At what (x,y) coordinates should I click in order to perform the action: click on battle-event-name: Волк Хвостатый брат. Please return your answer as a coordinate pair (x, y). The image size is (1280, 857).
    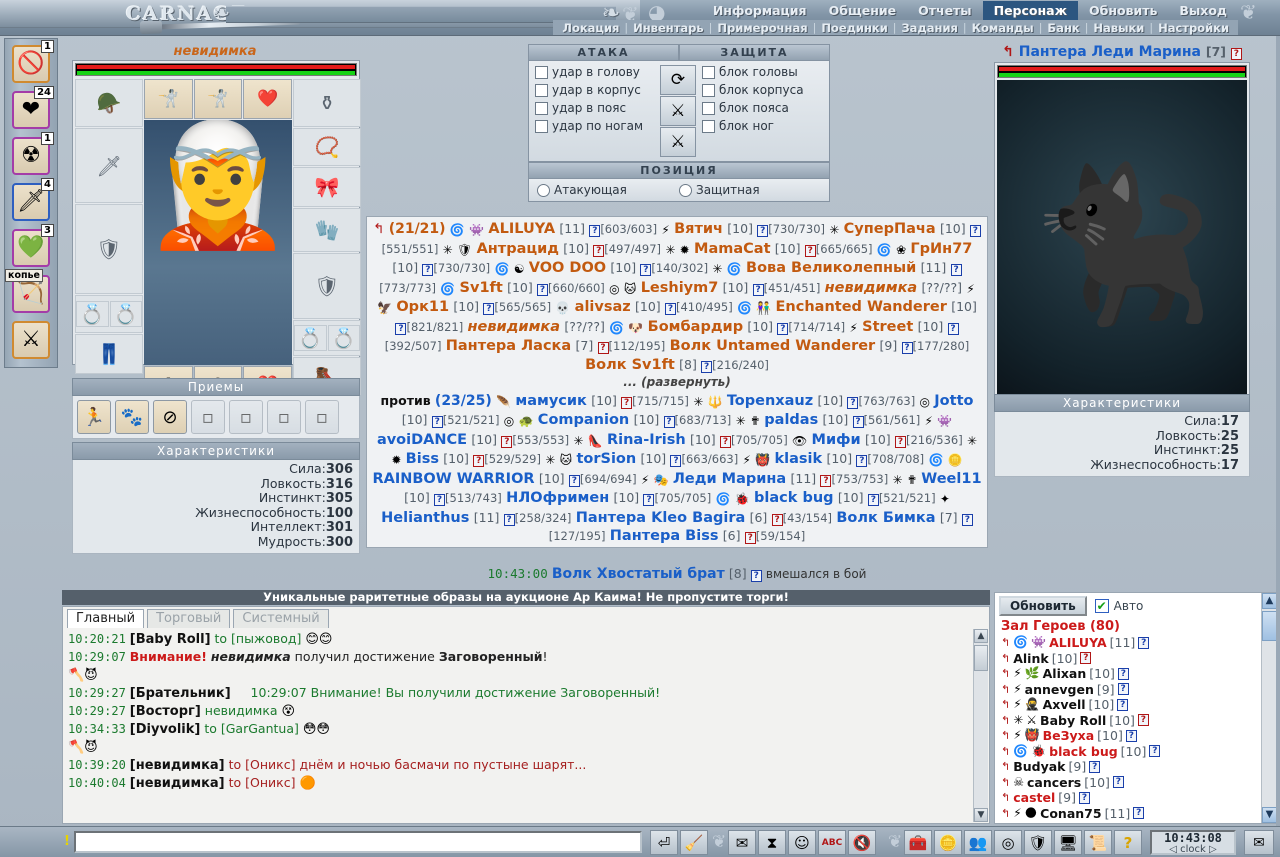
    Looking at the image, I should click on (638, 574).